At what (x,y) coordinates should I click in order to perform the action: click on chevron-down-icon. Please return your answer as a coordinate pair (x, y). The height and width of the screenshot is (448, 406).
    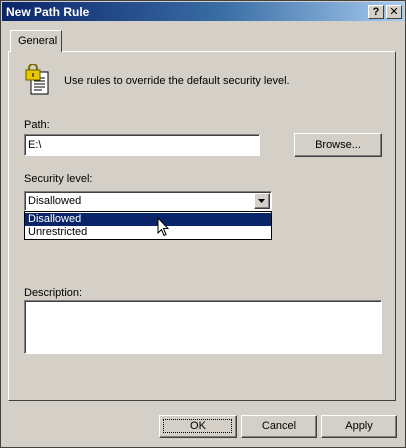
    Looking at the image, I should click on (261, 201).